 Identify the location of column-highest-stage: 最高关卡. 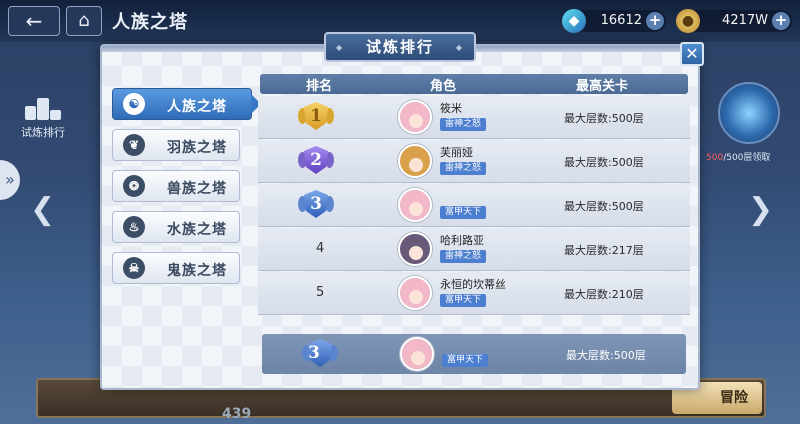
(602, 86).